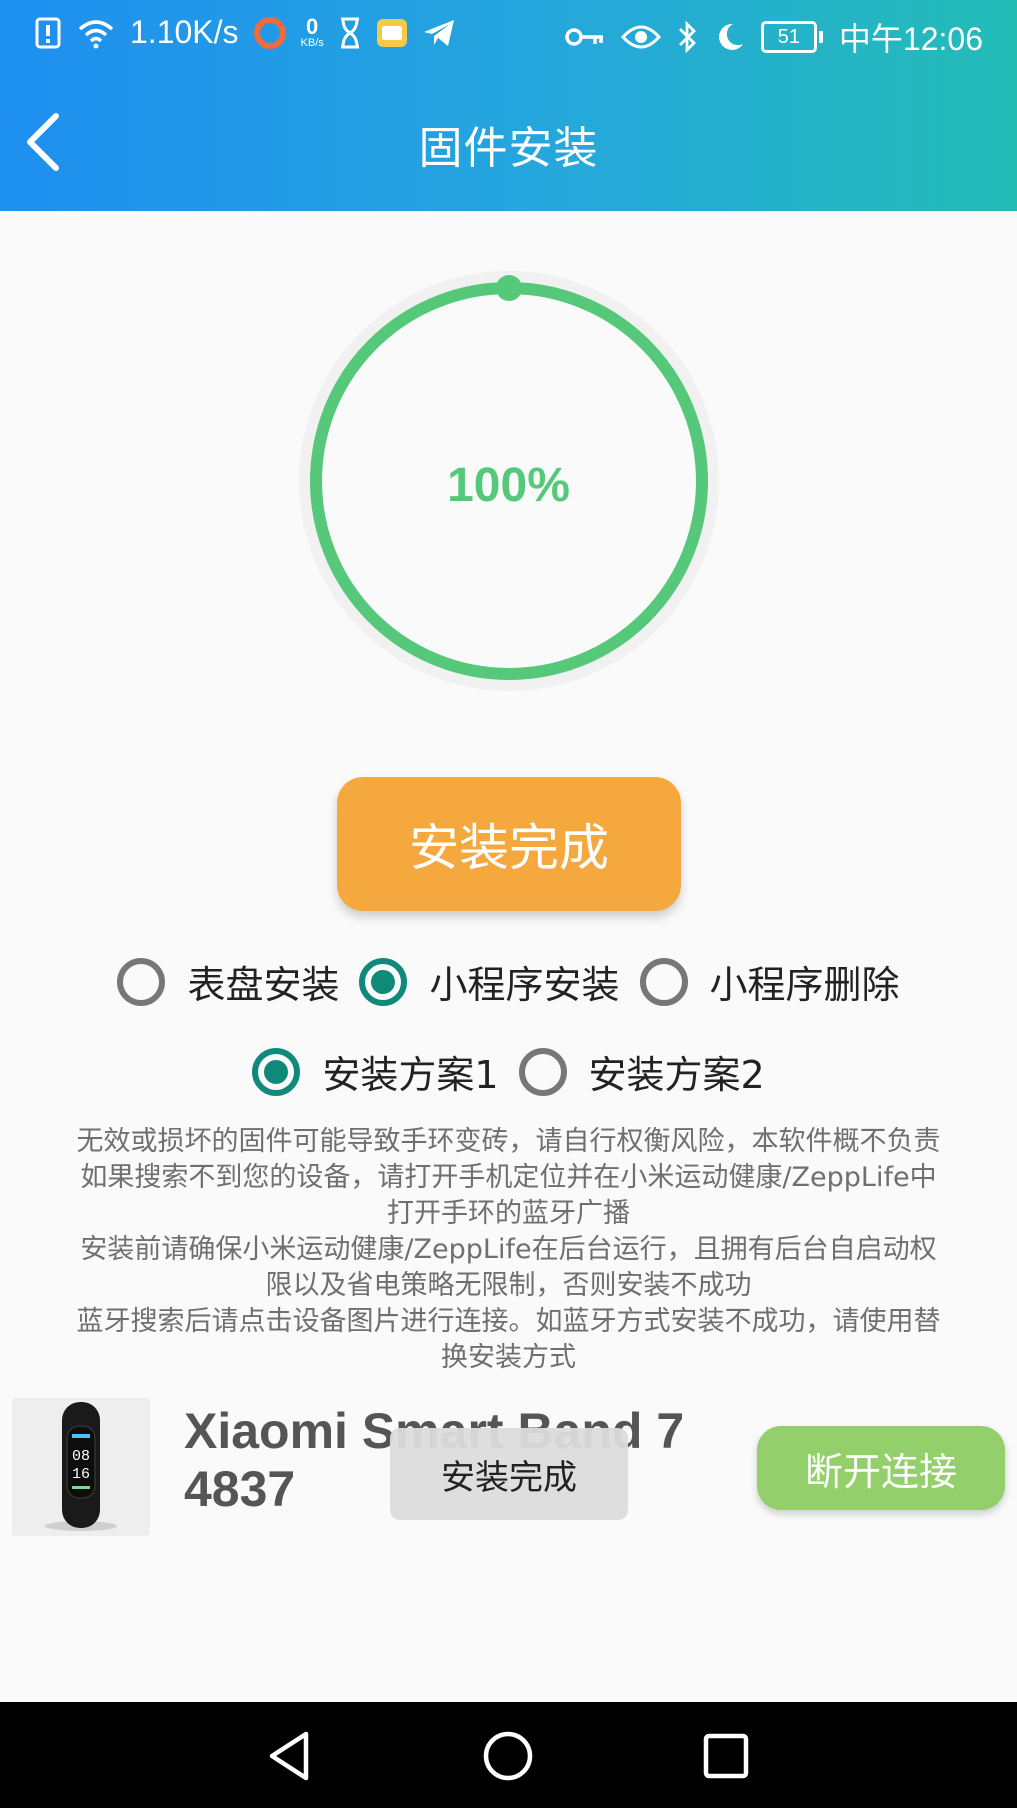 The image size is (1017, 1808). What do you see at coordinates (508, 148) in the screenshot?
I see `page-title: 固件安装` at bounding box center [508, 148].